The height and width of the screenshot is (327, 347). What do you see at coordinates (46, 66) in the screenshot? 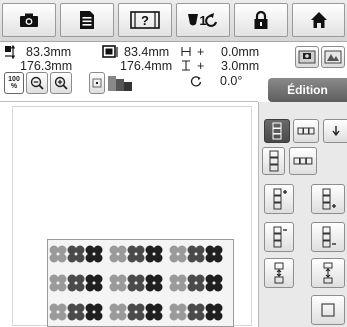
I see `height-value: 176.3mm` at bounding box center [46, 66].